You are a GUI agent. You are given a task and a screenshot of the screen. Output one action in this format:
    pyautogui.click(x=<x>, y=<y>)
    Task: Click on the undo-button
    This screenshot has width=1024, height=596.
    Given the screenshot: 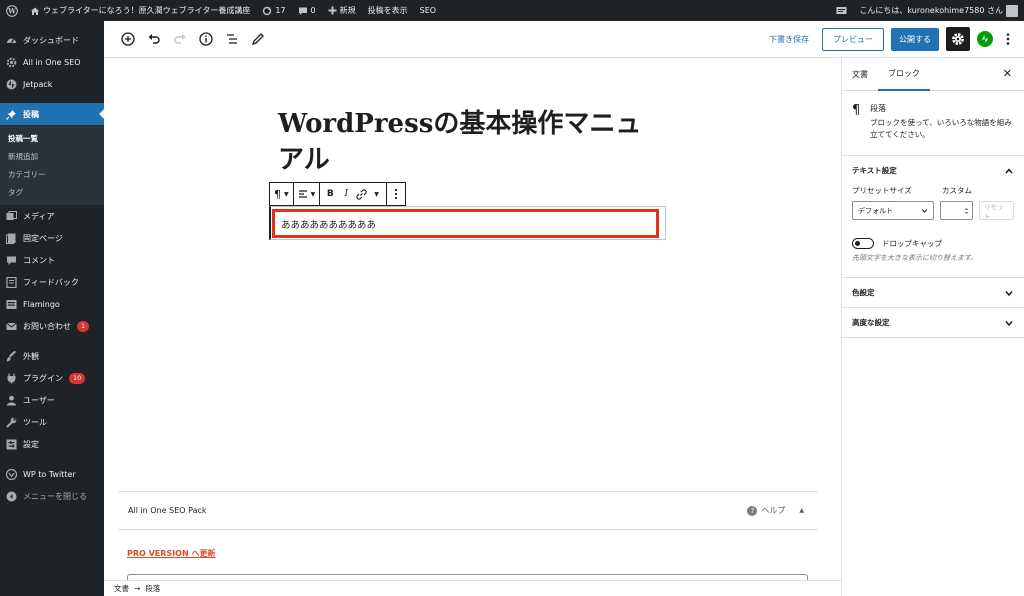 What is the action you would take?
    pyautogui.click(x=154, y=39)
    